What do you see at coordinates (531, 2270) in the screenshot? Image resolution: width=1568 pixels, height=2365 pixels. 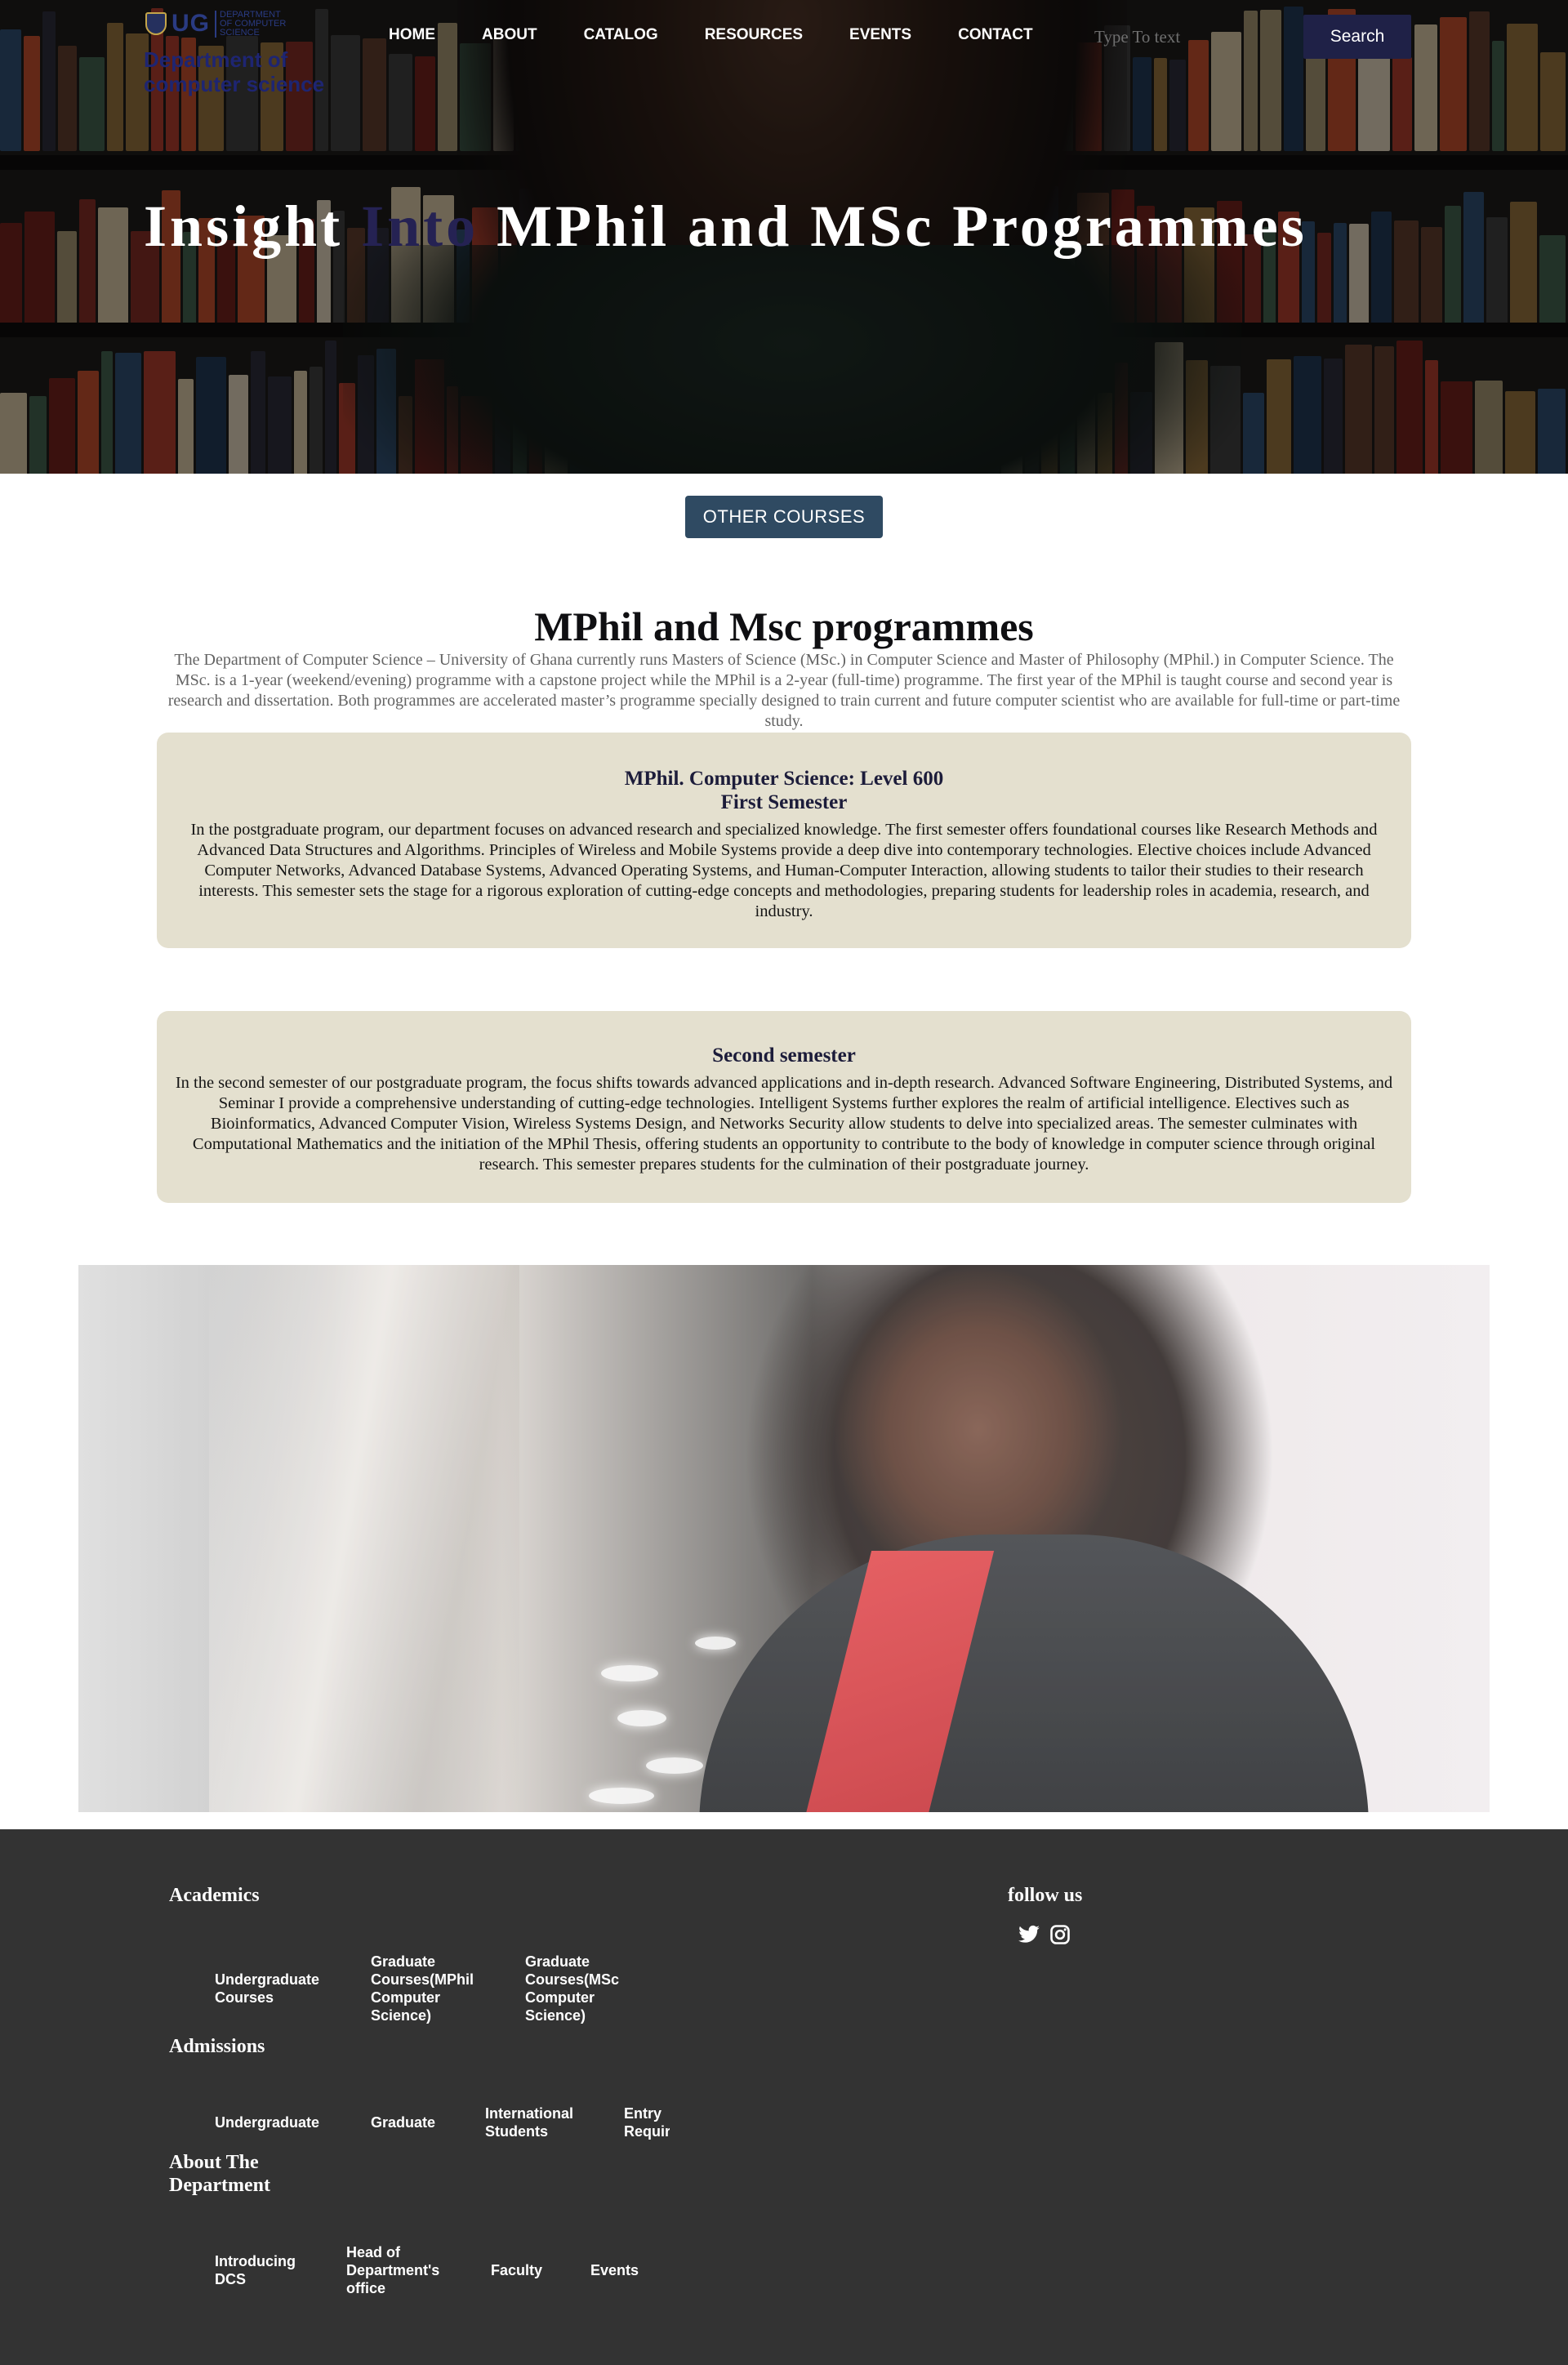 I see `footer-link-faculty: Faculty` at bounding box center [531, 2270].